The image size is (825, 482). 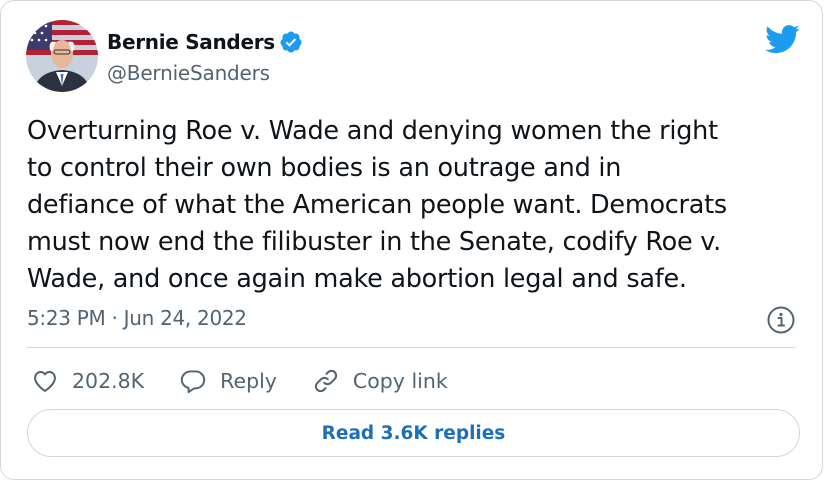 I want to click on tweet-actions: 202.8K Reply Copy link, so click(x=257, y=381).